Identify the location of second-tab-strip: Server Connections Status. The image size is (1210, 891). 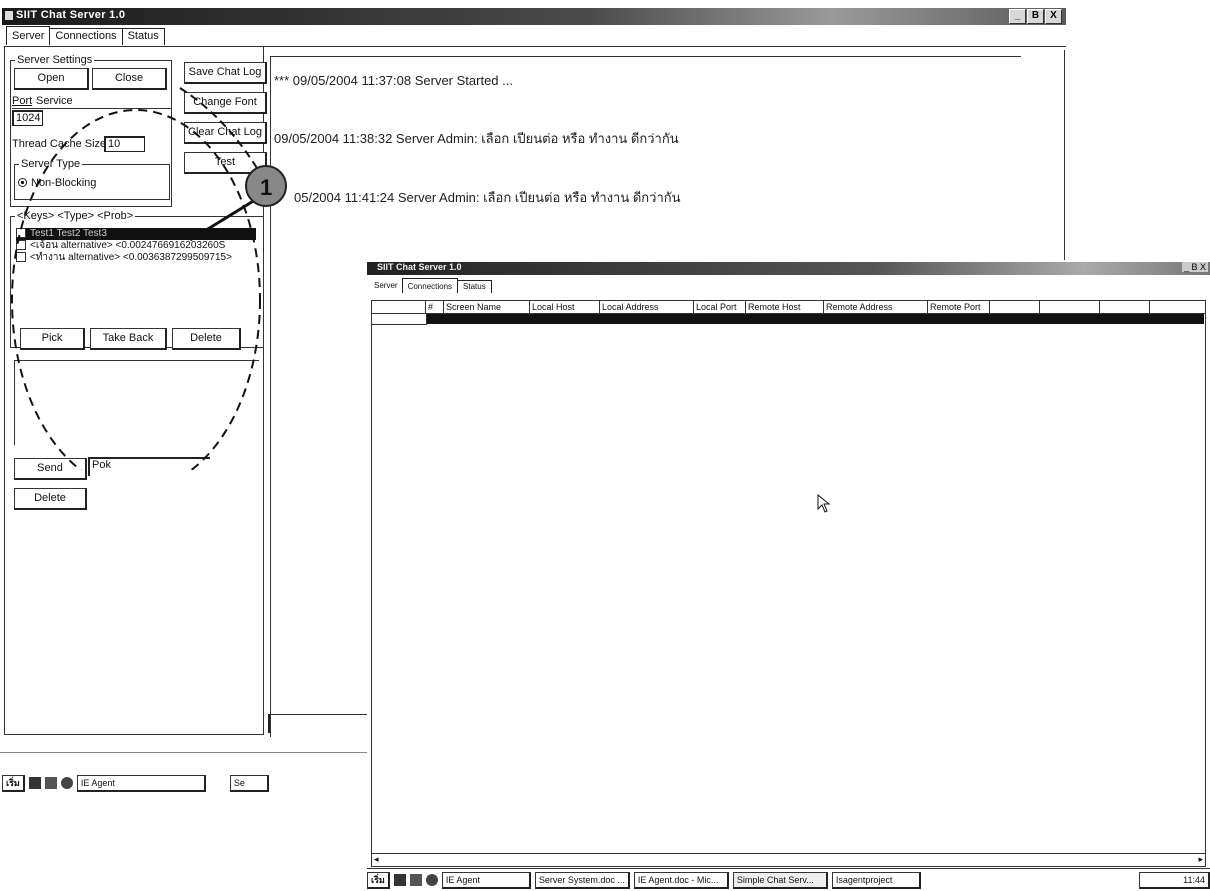
(430, 285).